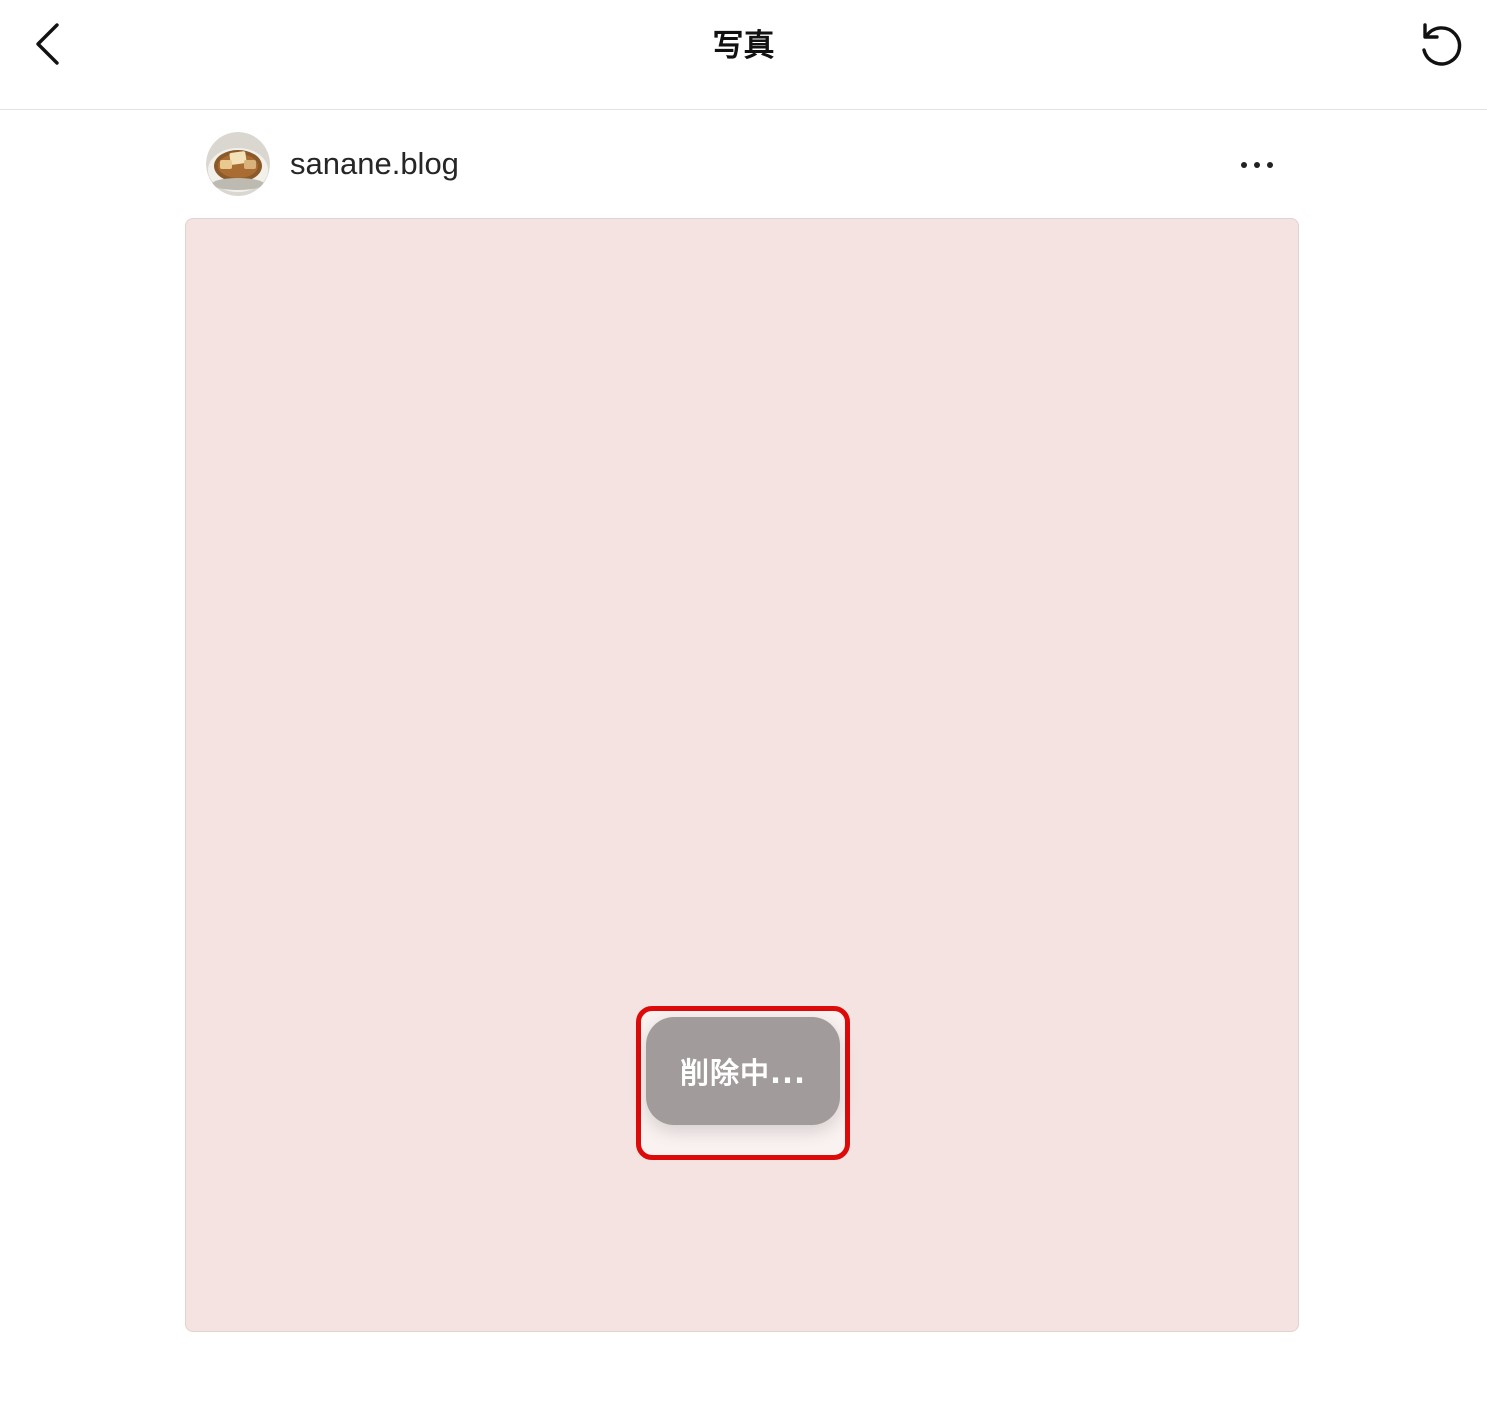 The image size is (1487, 1408). I want to click on avatar, so click(238, 164).